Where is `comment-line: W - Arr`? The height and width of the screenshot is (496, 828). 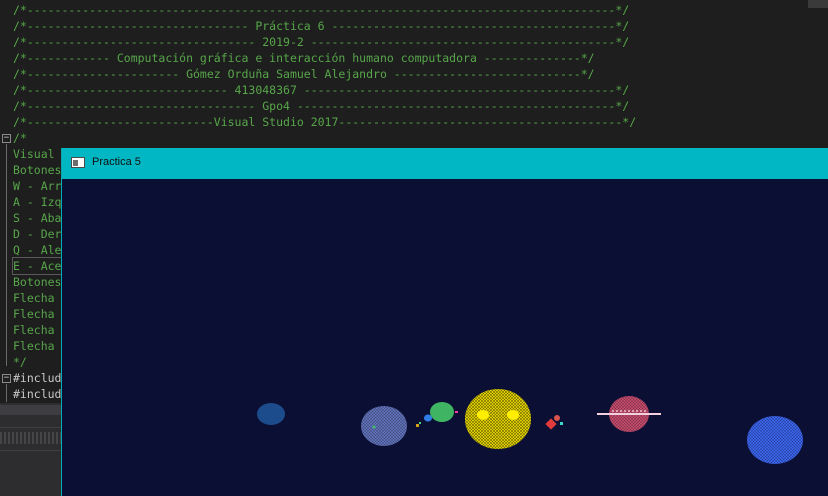 comment-line: W - Arr is located at coordinates (37, 186).